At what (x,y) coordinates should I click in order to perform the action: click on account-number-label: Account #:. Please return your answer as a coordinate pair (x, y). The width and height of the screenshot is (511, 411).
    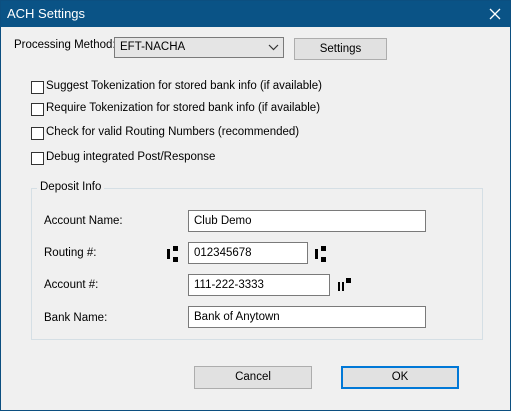
    Looking at the image, I should click on (71, 285).